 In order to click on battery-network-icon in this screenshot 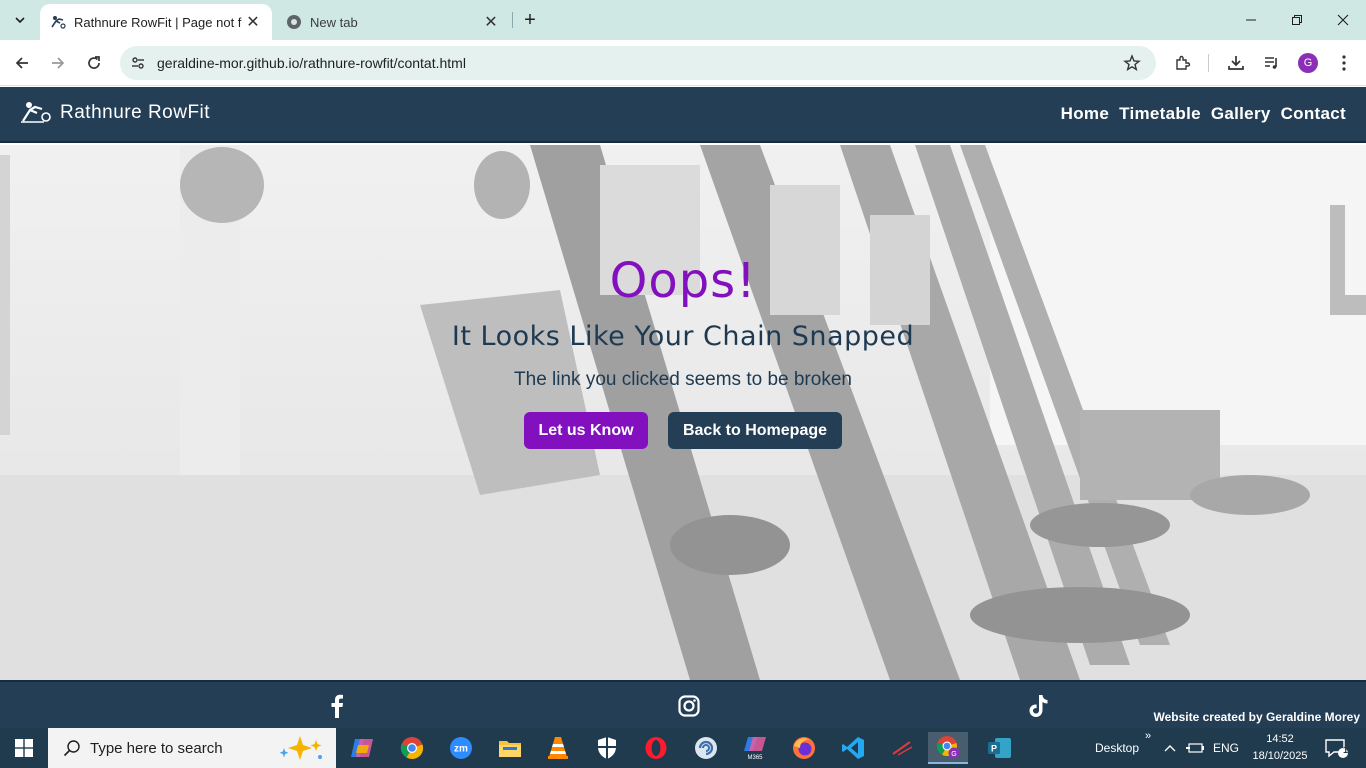, I will do `click(1195, 748)`.